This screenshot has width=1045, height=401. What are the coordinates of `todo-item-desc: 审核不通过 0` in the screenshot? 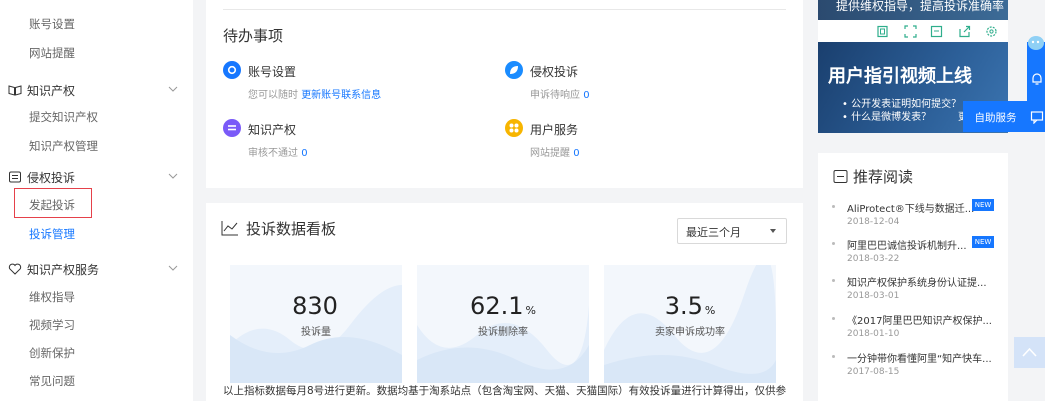 It's located at (278, 153).